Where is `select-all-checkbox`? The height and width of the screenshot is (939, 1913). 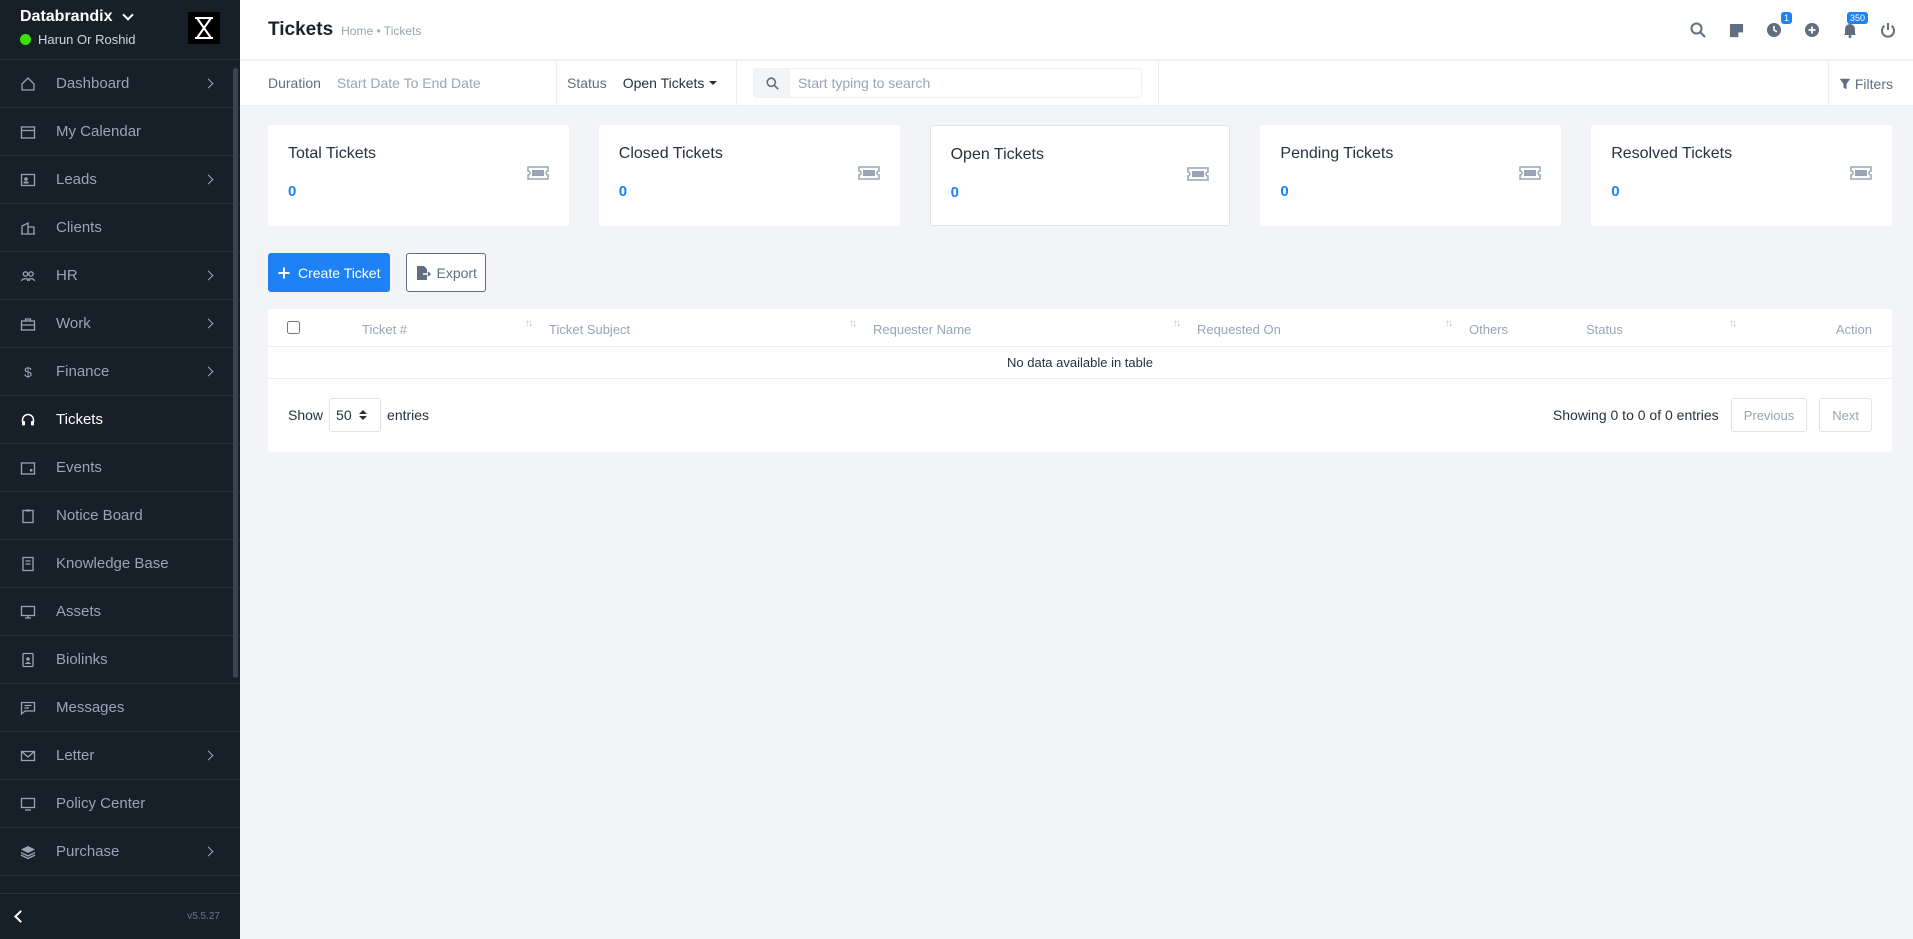 select-all-checkbox is located at coordinates (293, 327).